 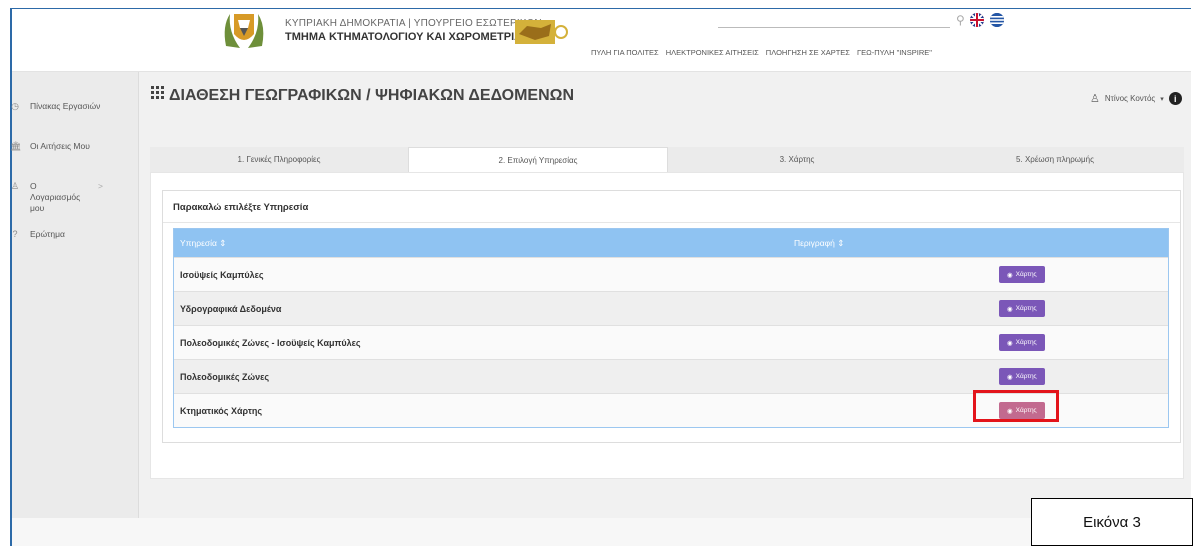 What do you see at coordinates (100, 186) in the screenshot?
I see `chevron-right-icon: >` at bounding box center [100, 186].